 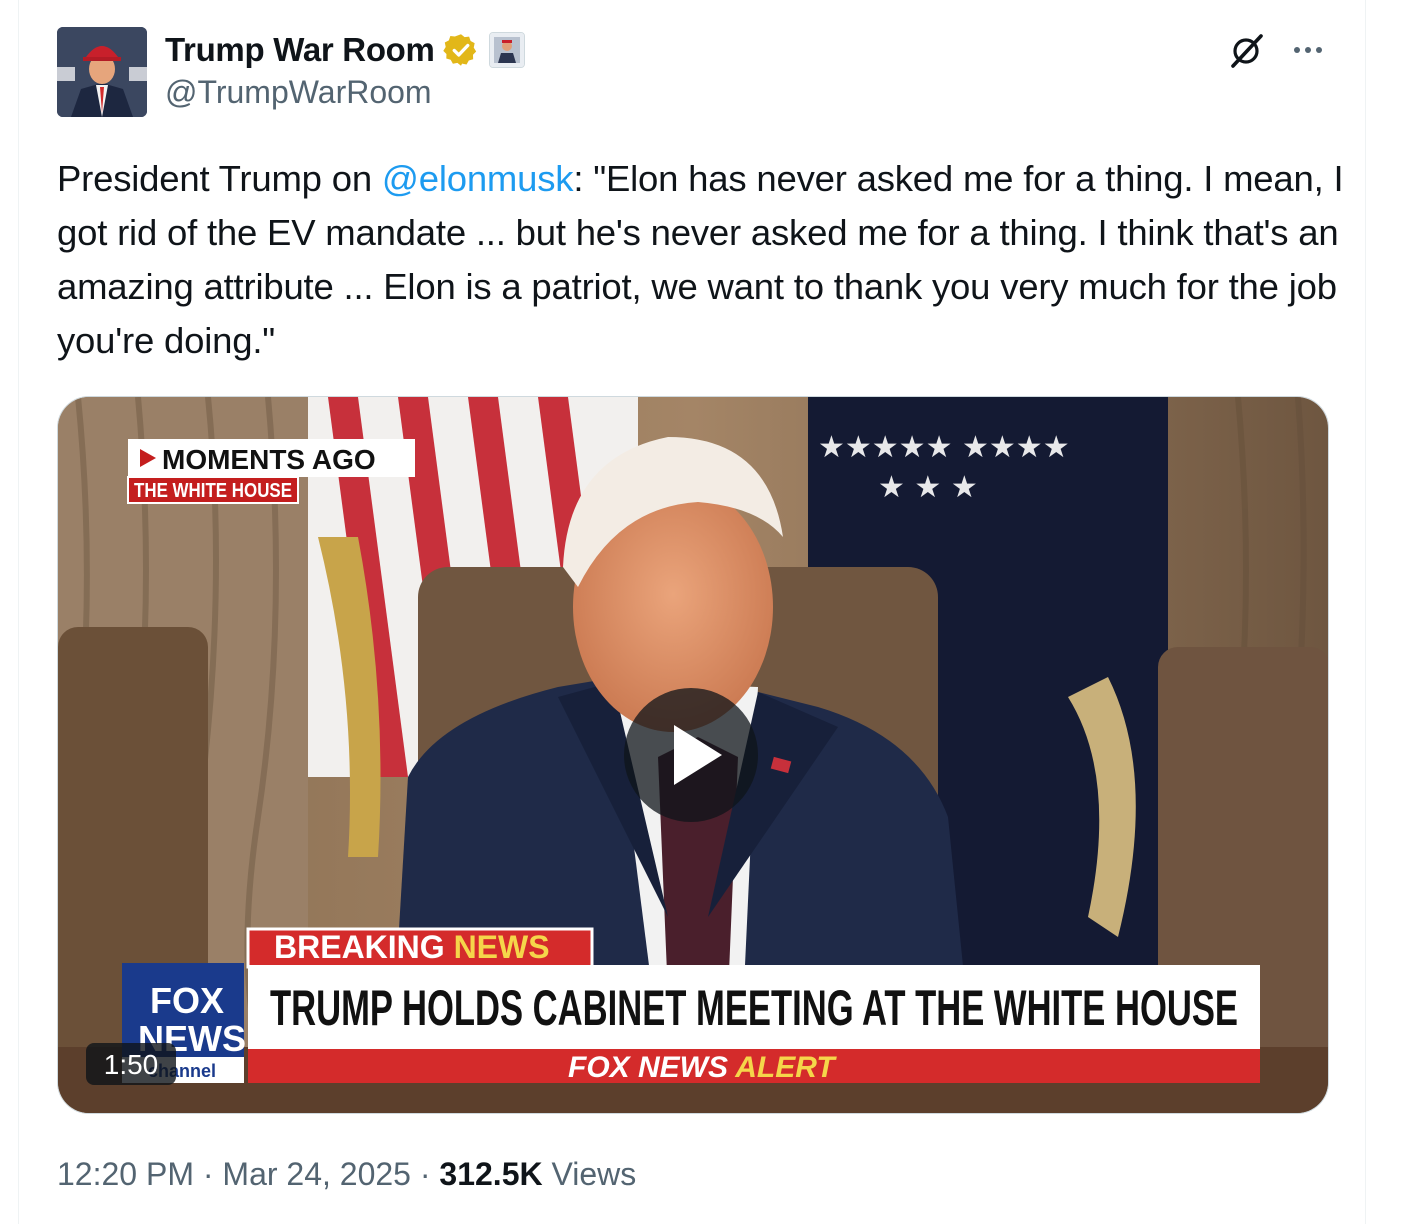 I want to click on news-word: NEWS, so click(x=502, y=947).